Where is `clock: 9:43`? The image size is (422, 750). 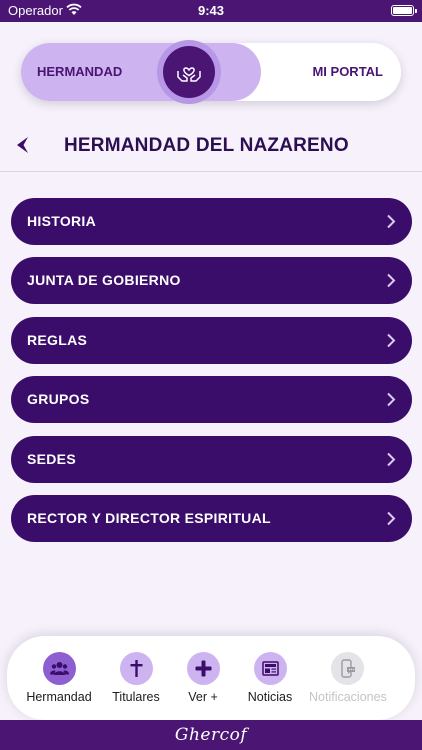
clock: 9:43 is located at coordinates (211, 10).